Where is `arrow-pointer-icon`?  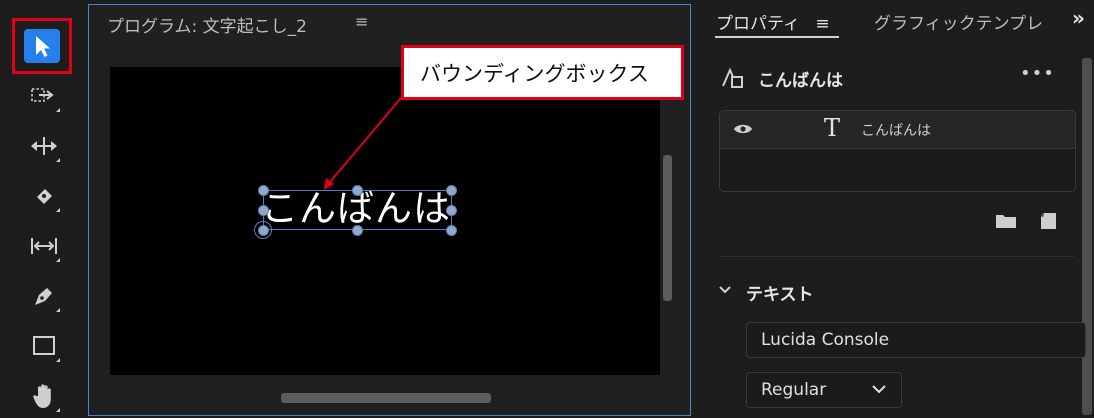
arrow-pointer-icon is located at coordinates (43, 46).